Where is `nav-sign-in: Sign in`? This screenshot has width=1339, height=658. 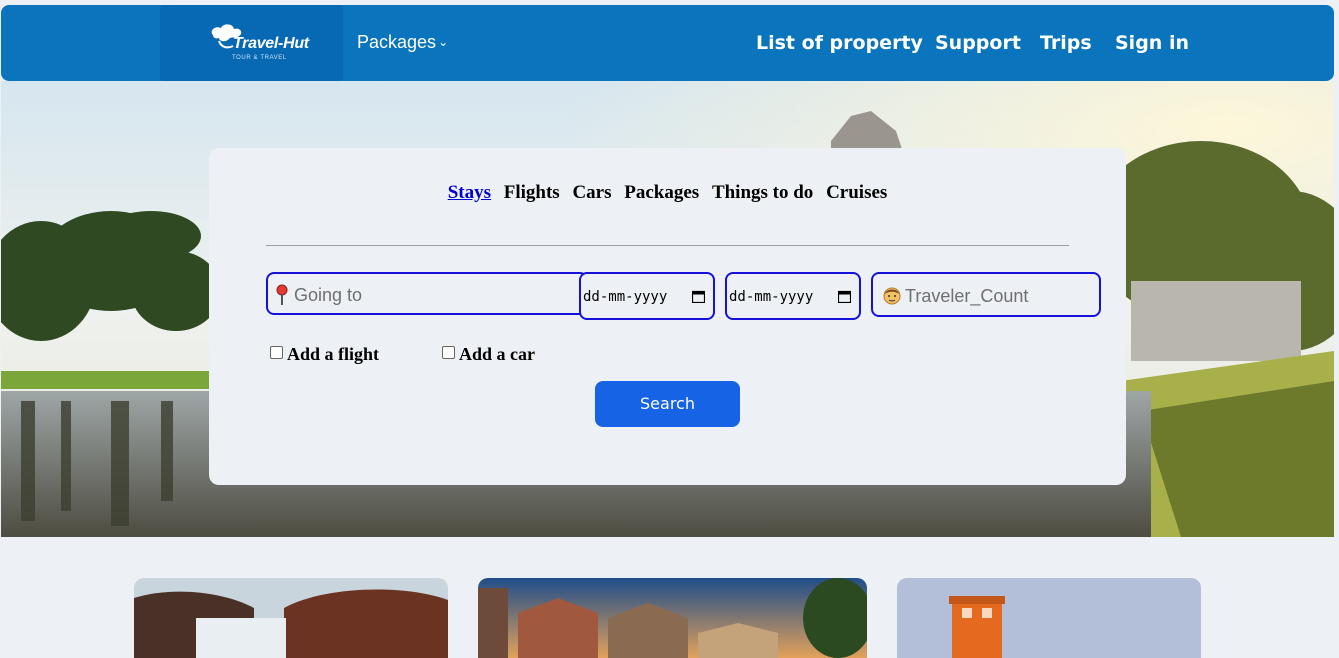 nav-sign-in: Sign in is located at coordinates (1152, 43).